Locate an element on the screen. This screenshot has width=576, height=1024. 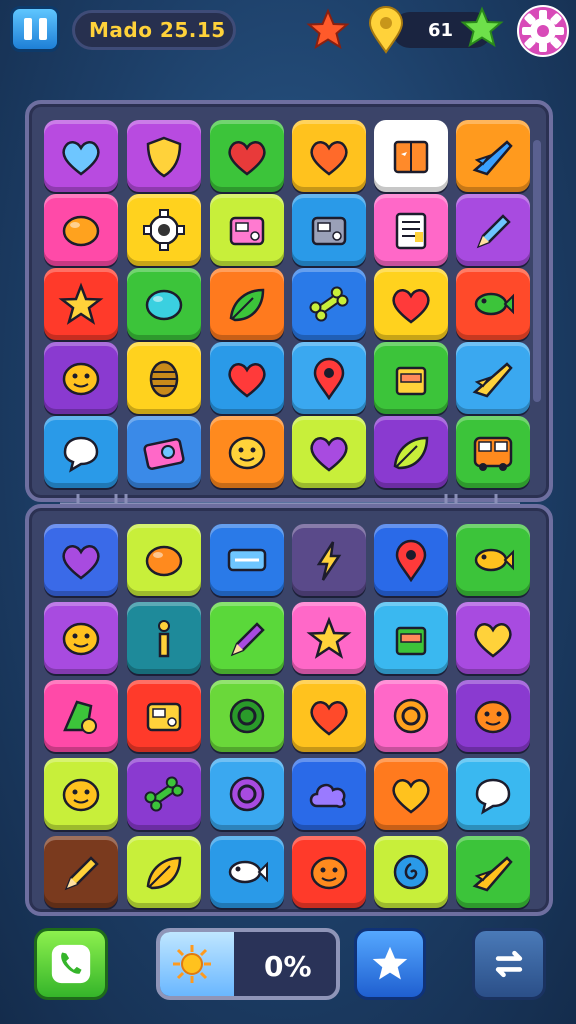
phone-icon is located at coordinates (71, 964).